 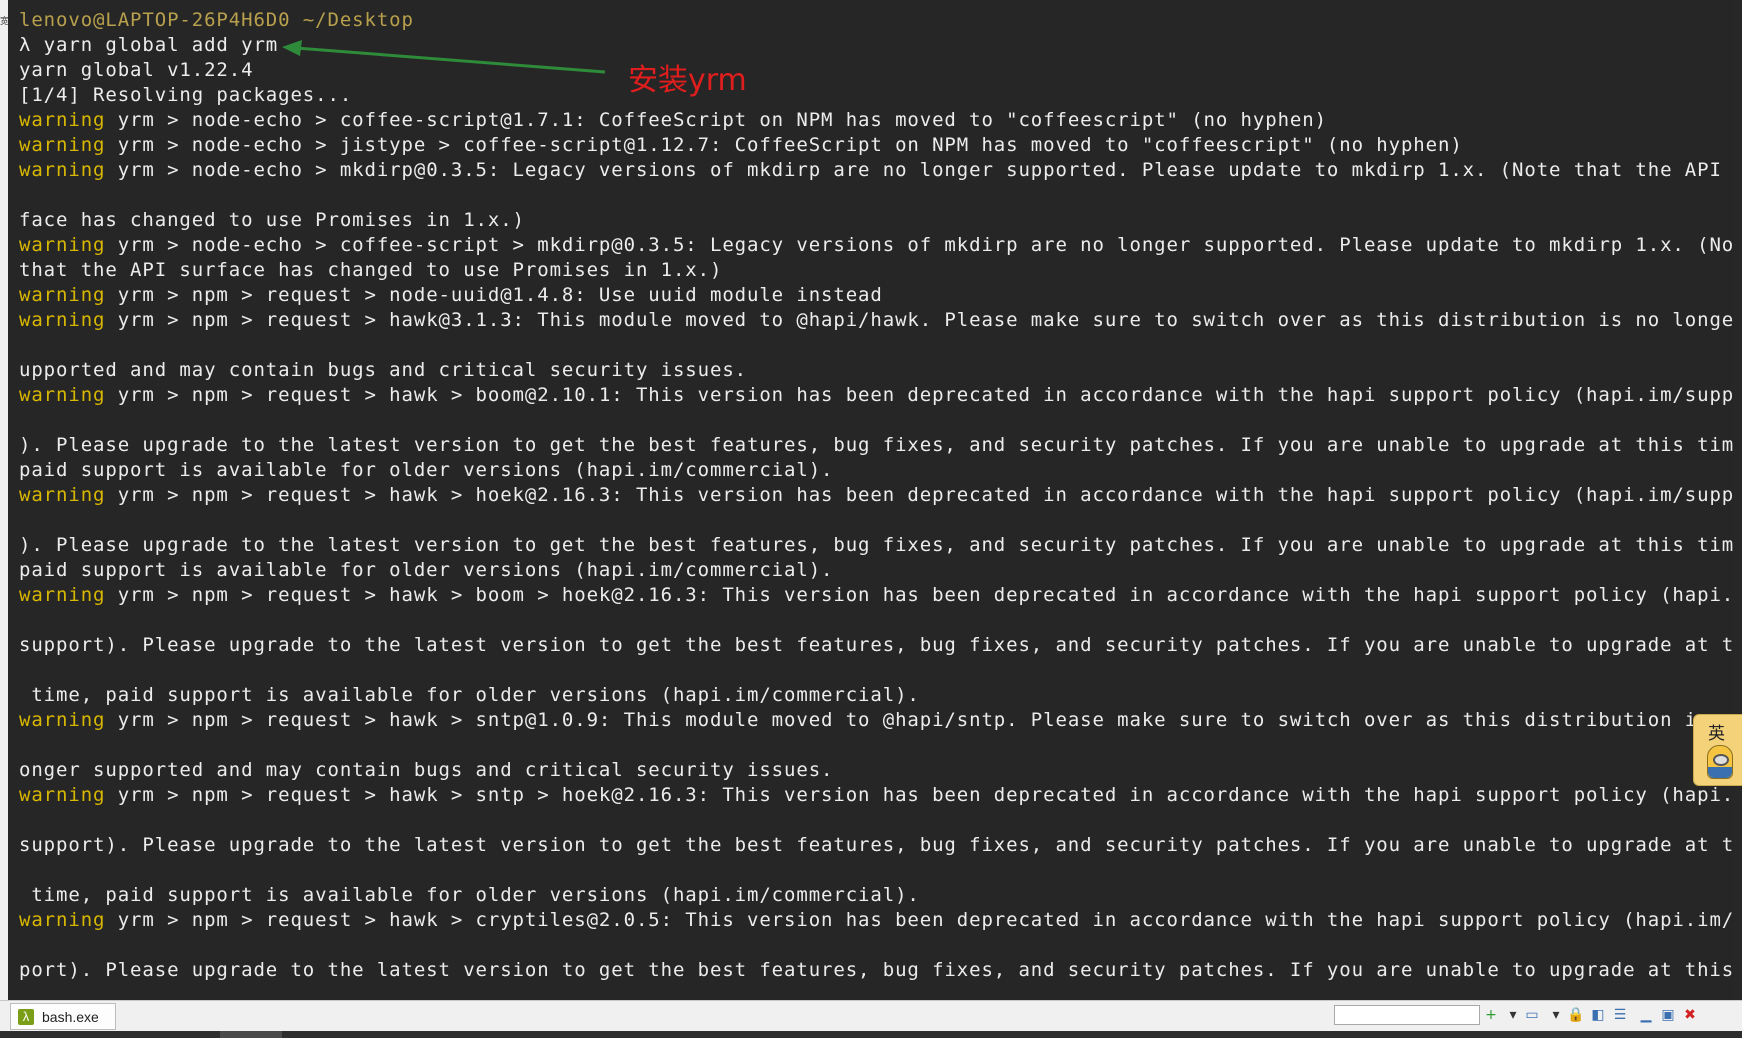 I want to click on window-left-edge: 宽, so click(x=4, y=519).